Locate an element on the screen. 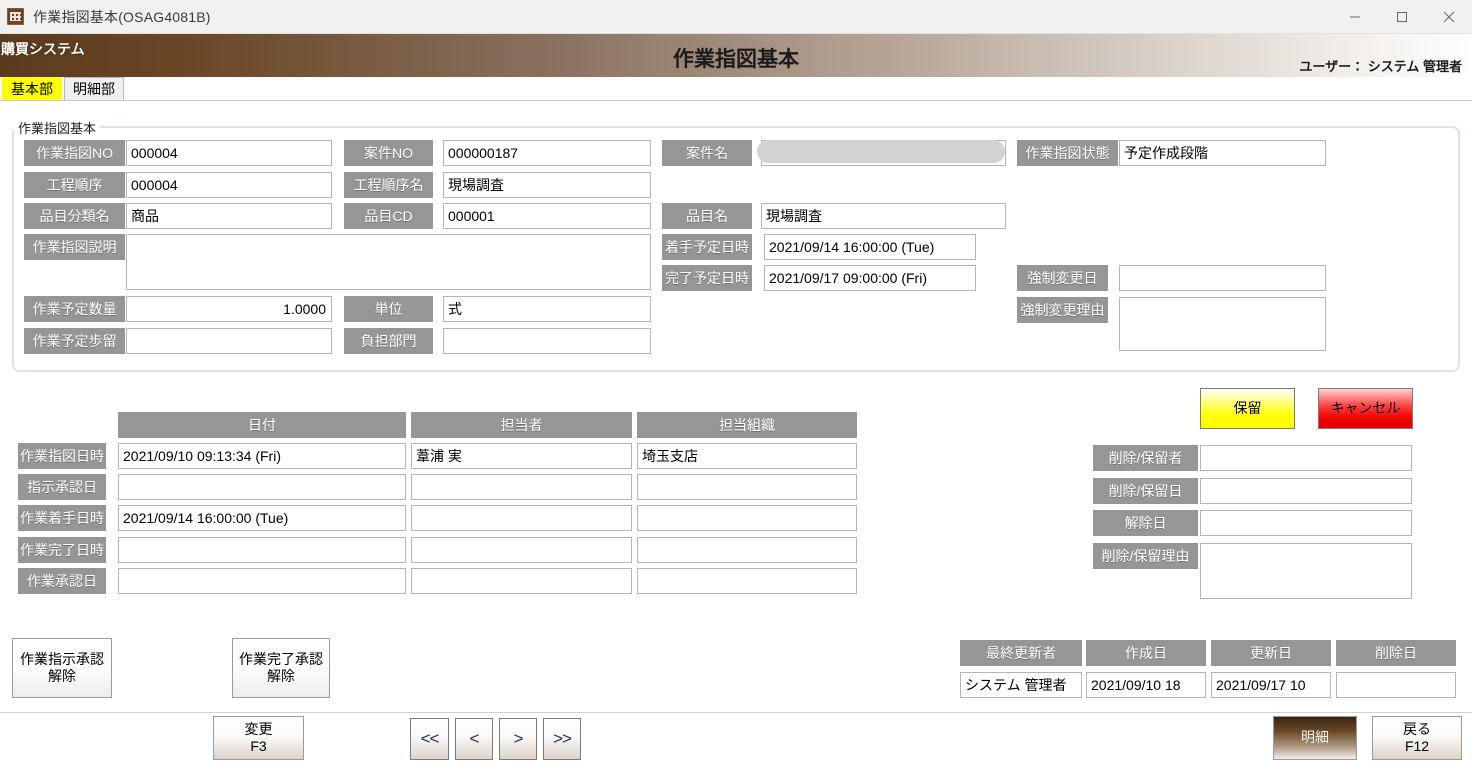  window-titlebar: 作業指図基本(OSAG4081B) is located at coordinates (736, 17).